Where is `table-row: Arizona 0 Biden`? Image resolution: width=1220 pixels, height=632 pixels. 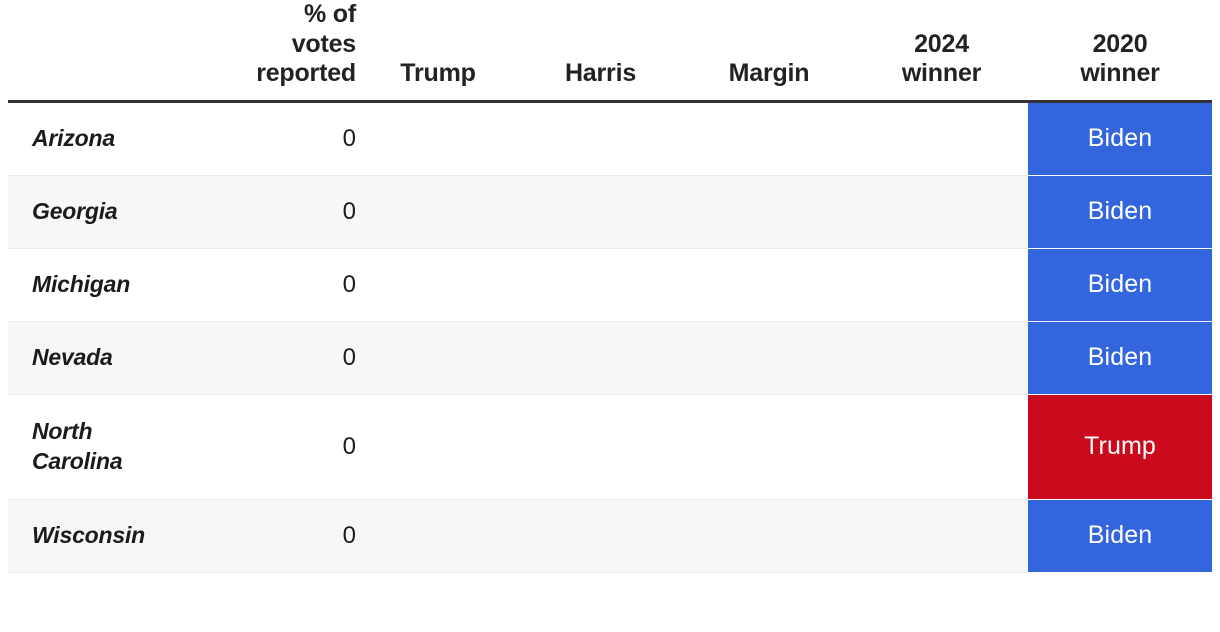 table-row: Arizona 0 Biden is located at coordinates (610, 138).